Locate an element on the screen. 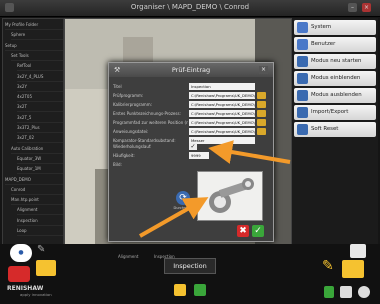  cube-icon is located at coordinates (358, 251).